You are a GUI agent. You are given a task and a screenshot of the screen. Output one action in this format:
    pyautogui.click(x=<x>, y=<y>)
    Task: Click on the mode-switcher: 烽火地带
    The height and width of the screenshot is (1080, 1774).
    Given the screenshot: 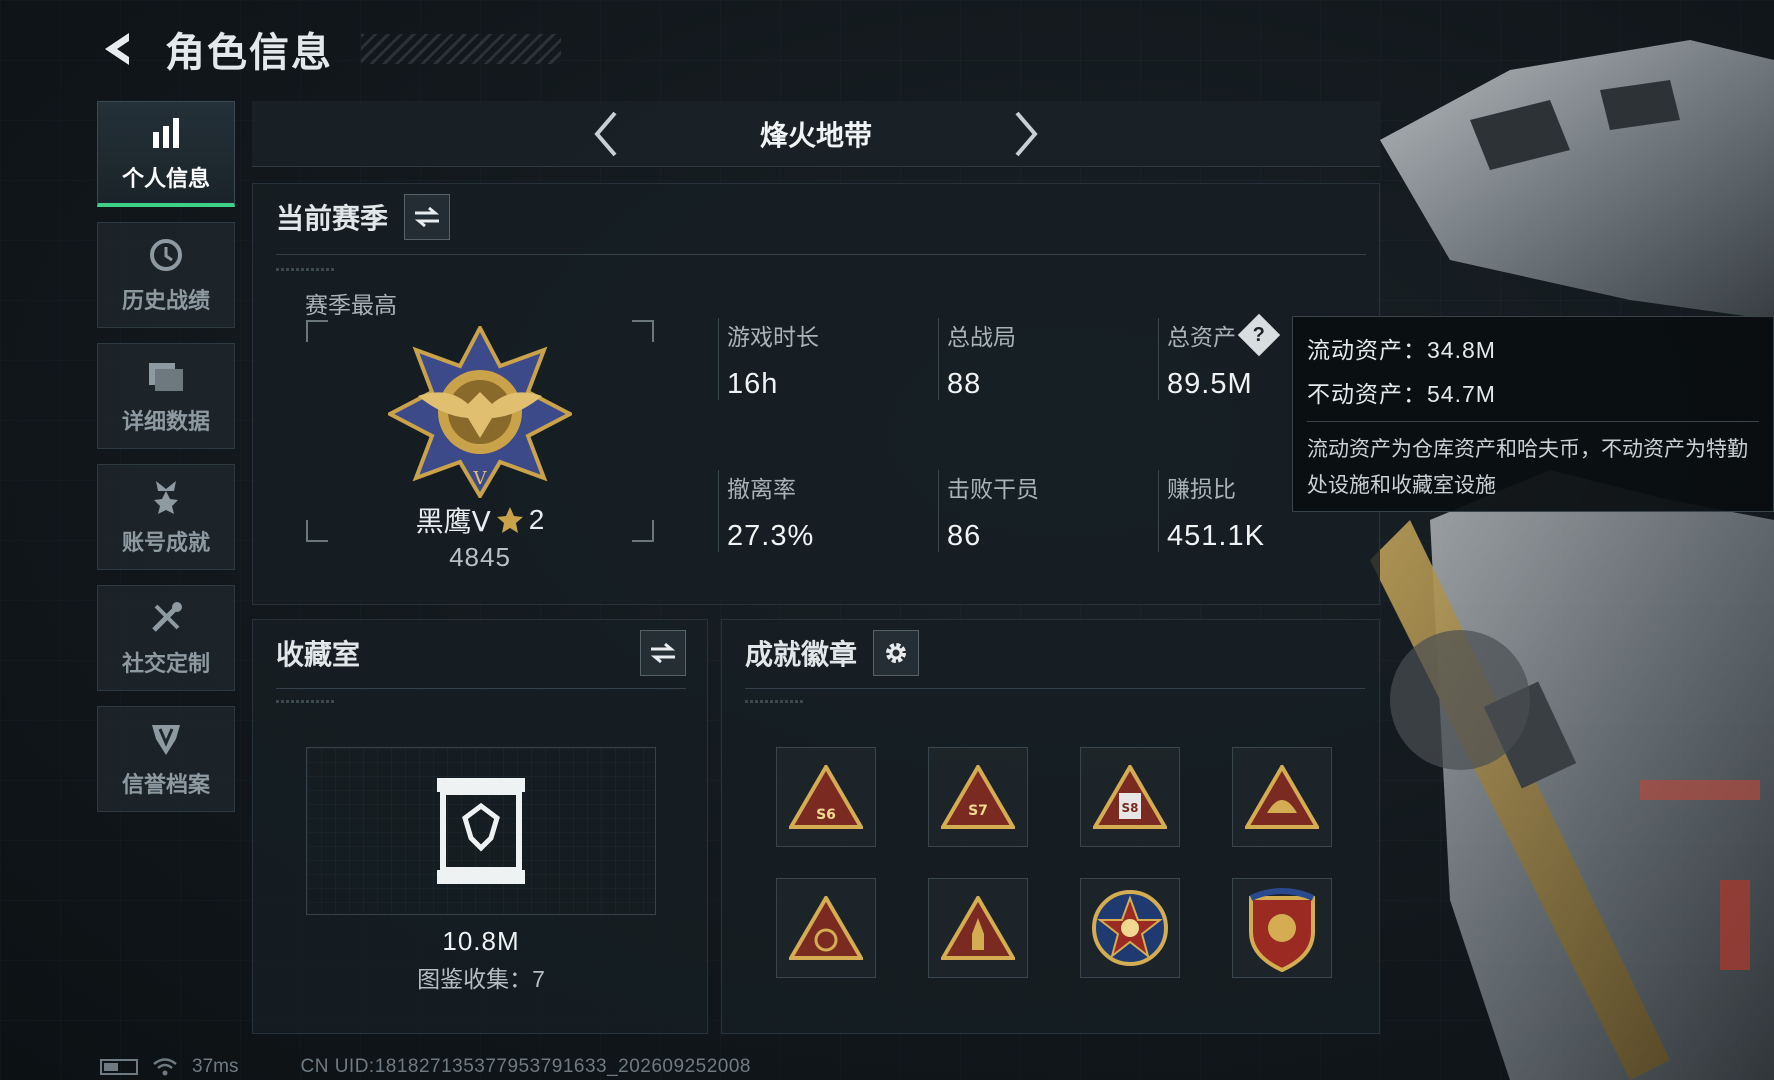 What is the action you would take?
    pyautogui.click(x=816, y=134)
    